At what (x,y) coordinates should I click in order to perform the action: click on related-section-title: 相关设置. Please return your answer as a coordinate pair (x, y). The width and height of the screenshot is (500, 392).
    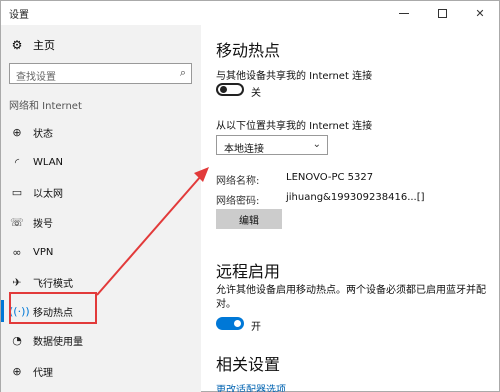
    Looking at the image, I should click on (248, 364).